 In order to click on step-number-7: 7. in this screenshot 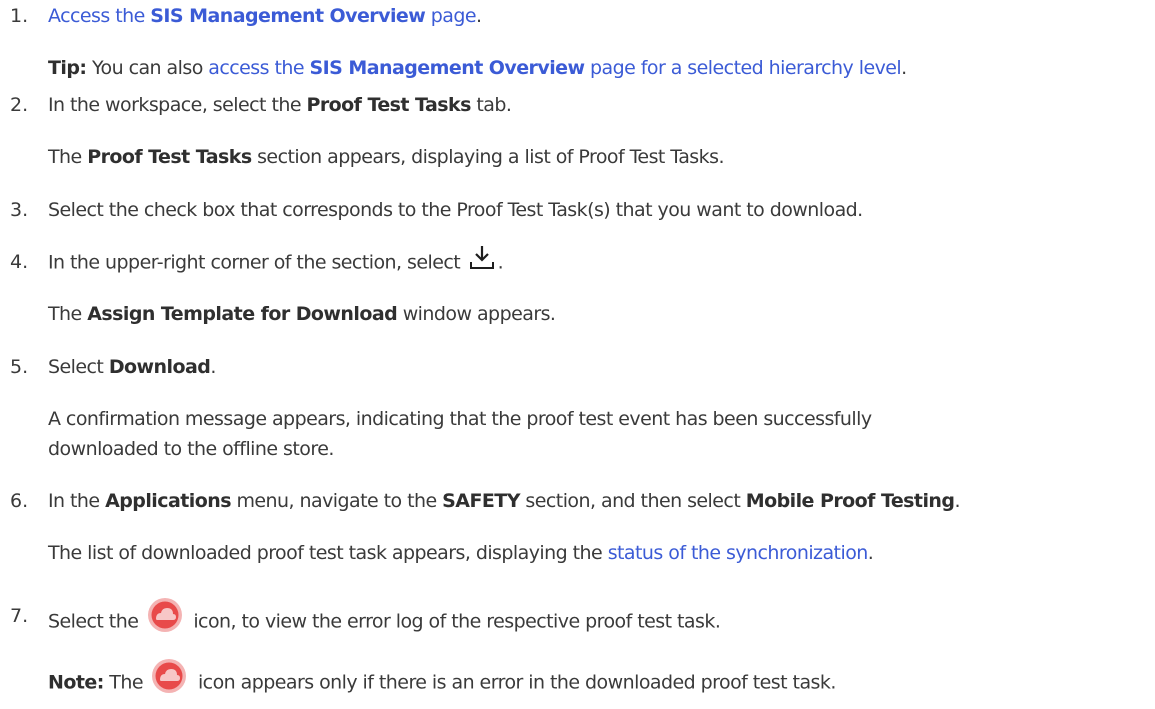, I will do `click(19, 616)`.